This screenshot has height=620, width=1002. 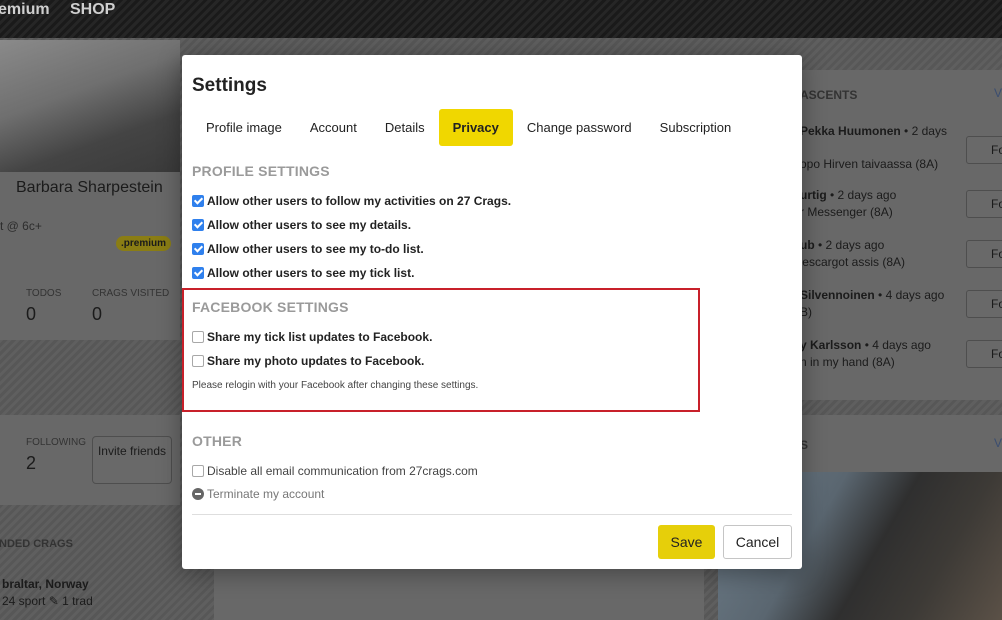 I want to click on share-photo-label: Share my photo updates to Facebook., so click(x=316, y=361).